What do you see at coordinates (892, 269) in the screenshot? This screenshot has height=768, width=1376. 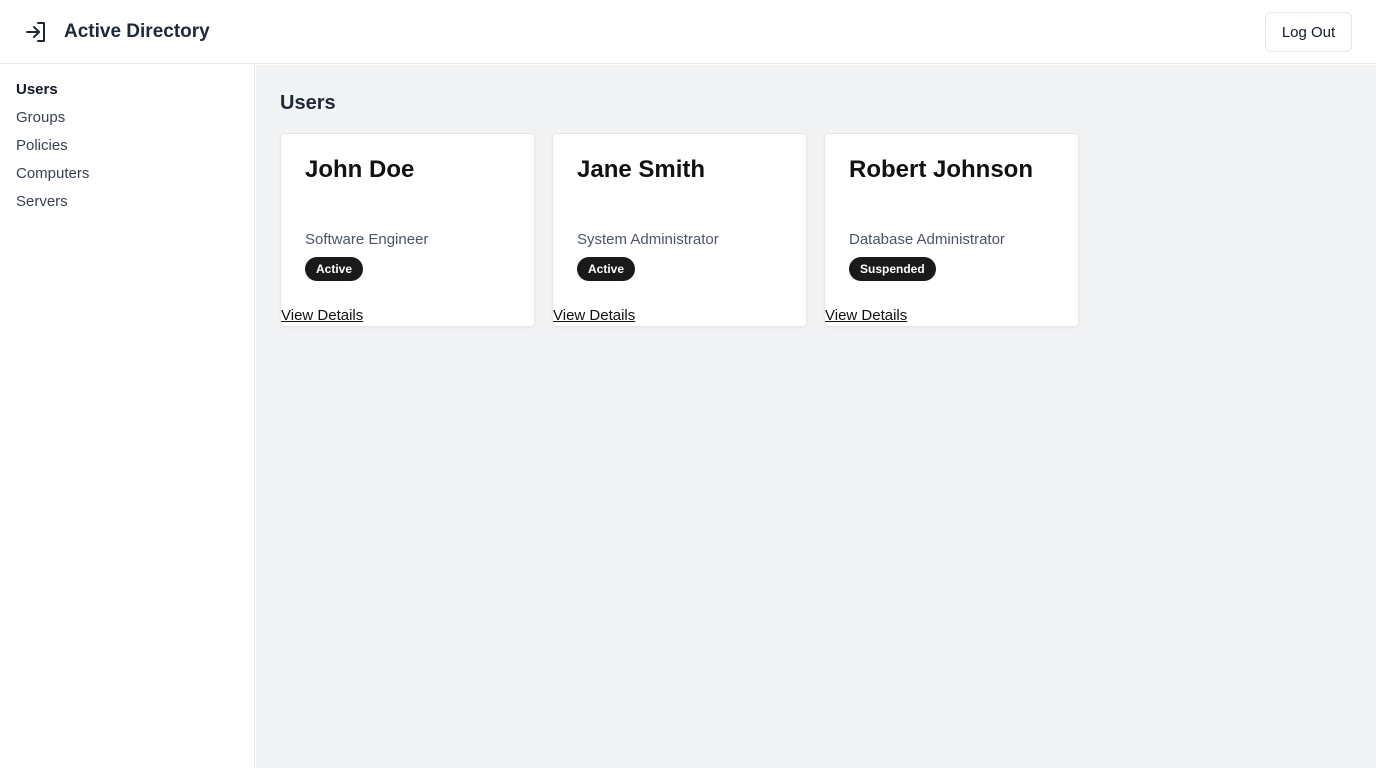 I see `status-badge: Suspended` at bounding box center [892, 269].